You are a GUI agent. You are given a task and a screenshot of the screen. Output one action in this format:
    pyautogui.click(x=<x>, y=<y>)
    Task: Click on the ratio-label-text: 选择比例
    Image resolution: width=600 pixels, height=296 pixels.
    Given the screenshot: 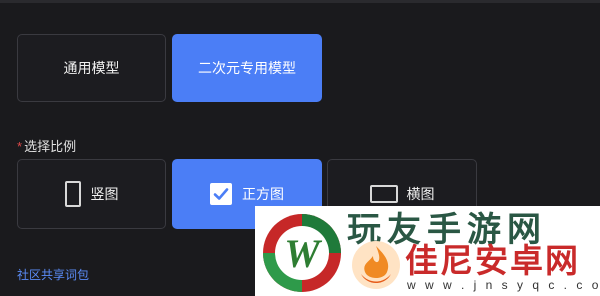 What is the action you would take?
    pyautogui.click(x=50, y=146)
    